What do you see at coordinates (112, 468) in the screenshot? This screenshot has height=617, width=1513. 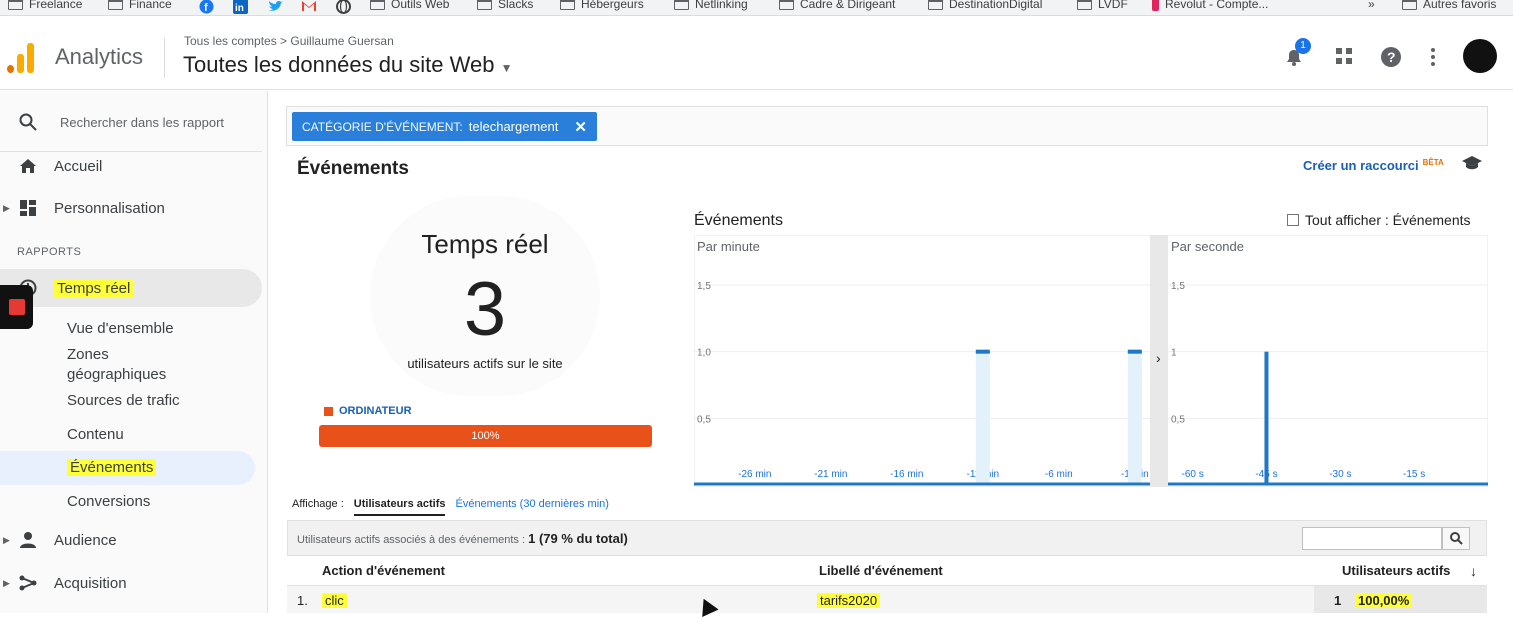 I see `sidebar-sub-events: Événements` at bounding box center [112, 468].